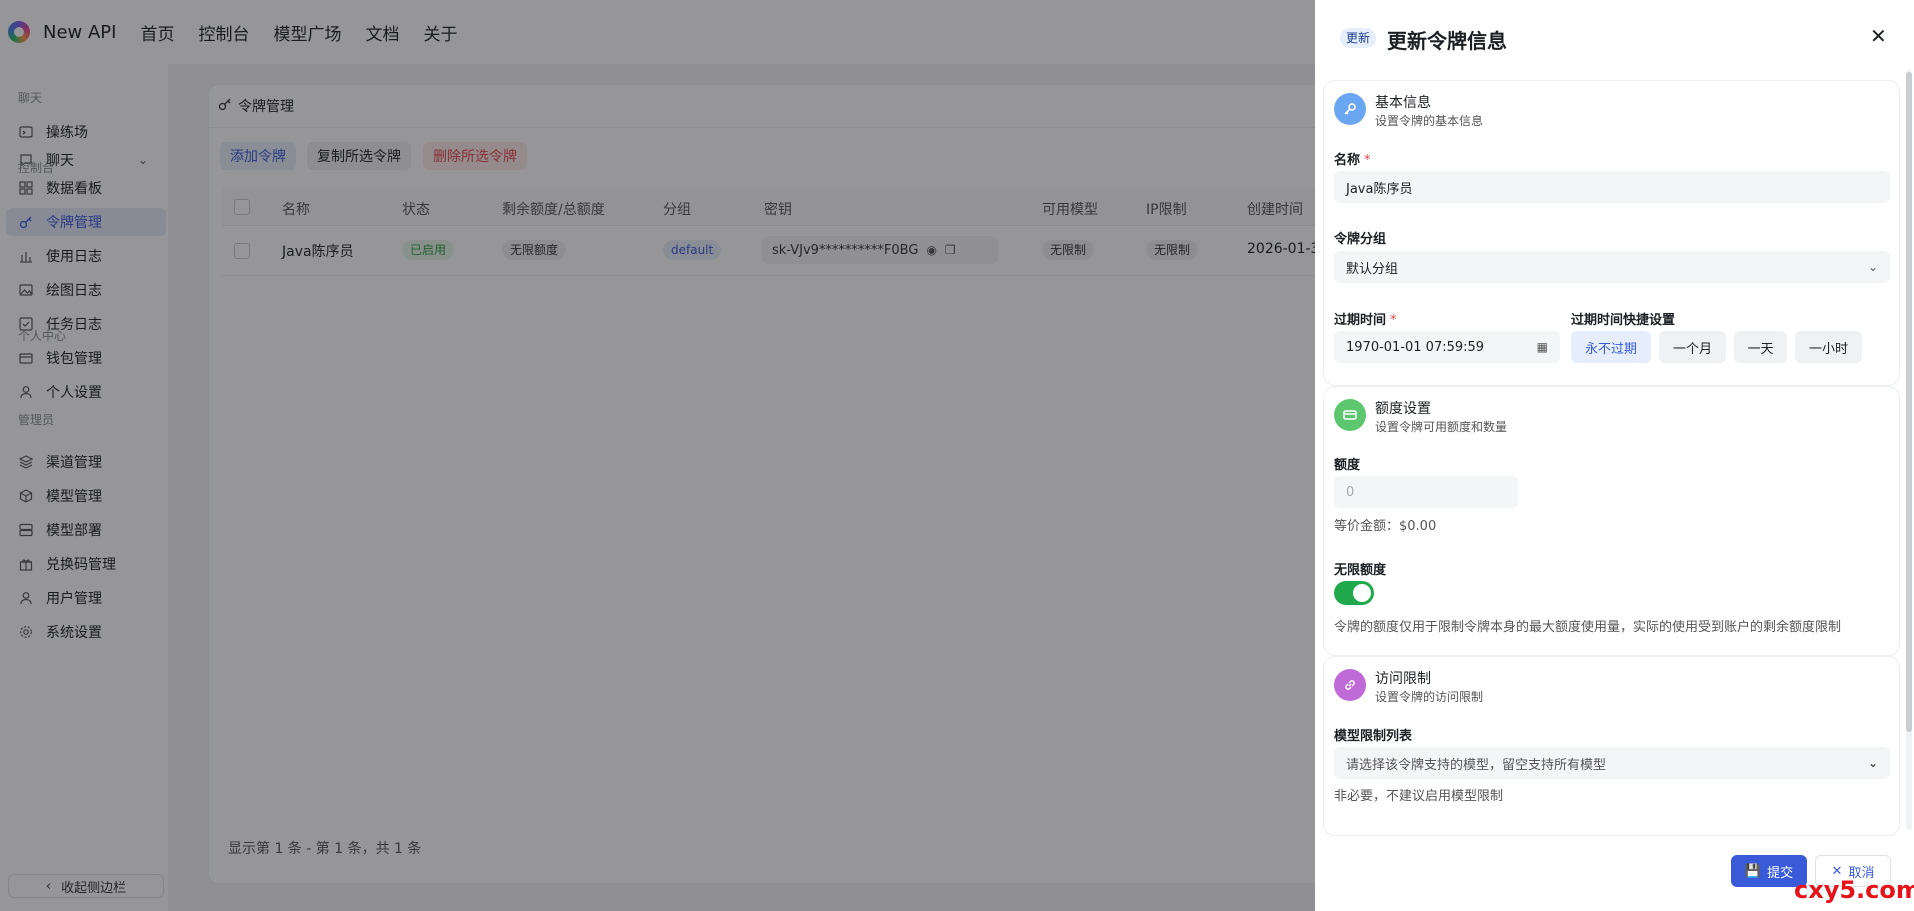  Describe the element at coordinates (1447, 41) in the screenshot. I see `drawer-title: 更新令牌信息` at that location.